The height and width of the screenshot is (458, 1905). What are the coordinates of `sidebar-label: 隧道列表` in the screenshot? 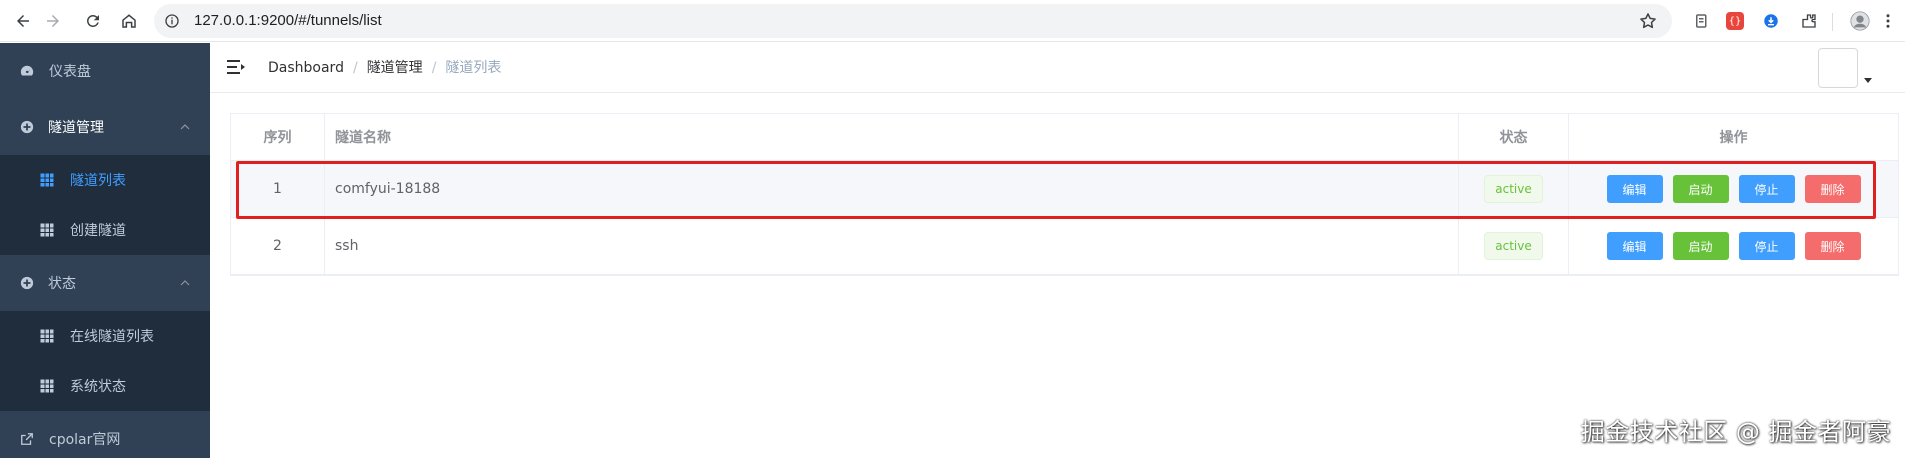 It's located at (98, 181).